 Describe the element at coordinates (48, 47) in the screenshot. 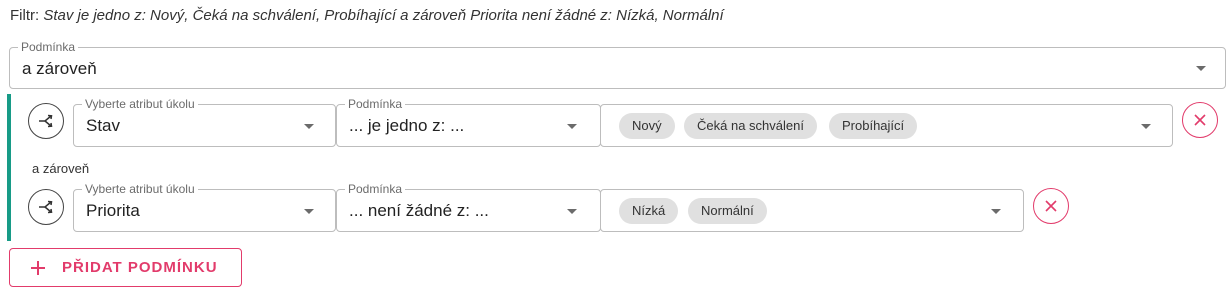

I see `top-condition-label: Podmínka` at that location.